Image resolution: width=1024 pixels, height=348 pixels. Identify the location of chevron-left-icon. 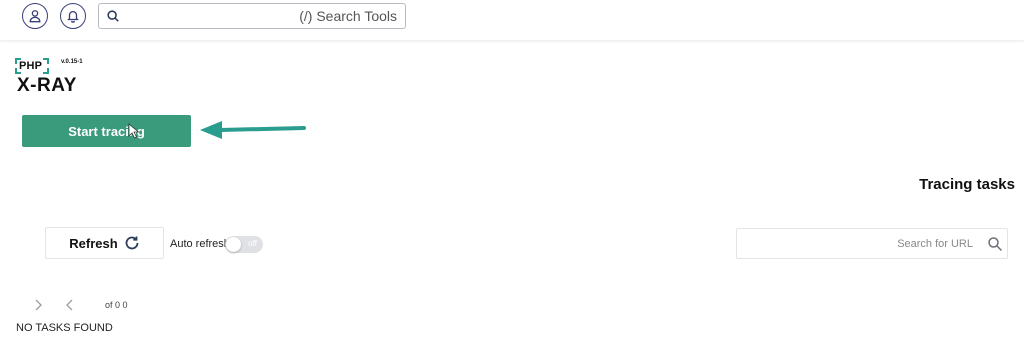
(70, 305).